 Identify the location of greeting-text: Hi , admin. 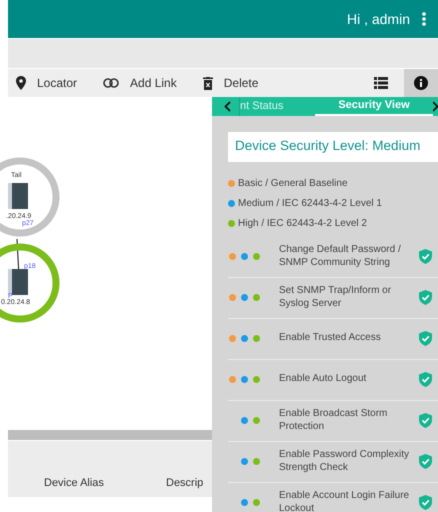
(378, 19).